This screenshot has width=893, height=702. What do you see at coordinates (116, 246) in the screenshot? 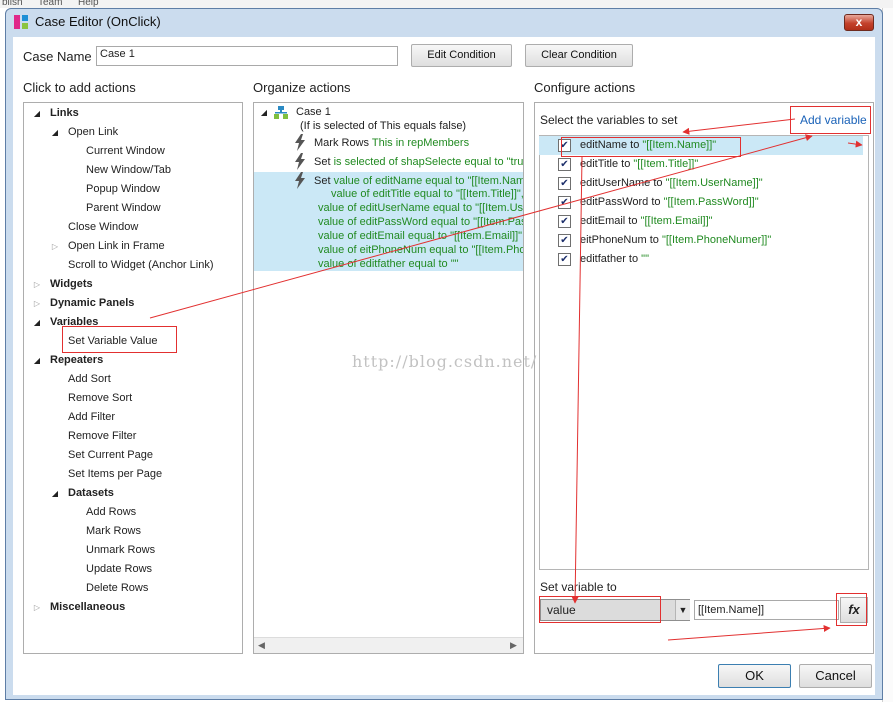
I see `tree-item: Open Link in Frame` at bounding box center [116, 246].